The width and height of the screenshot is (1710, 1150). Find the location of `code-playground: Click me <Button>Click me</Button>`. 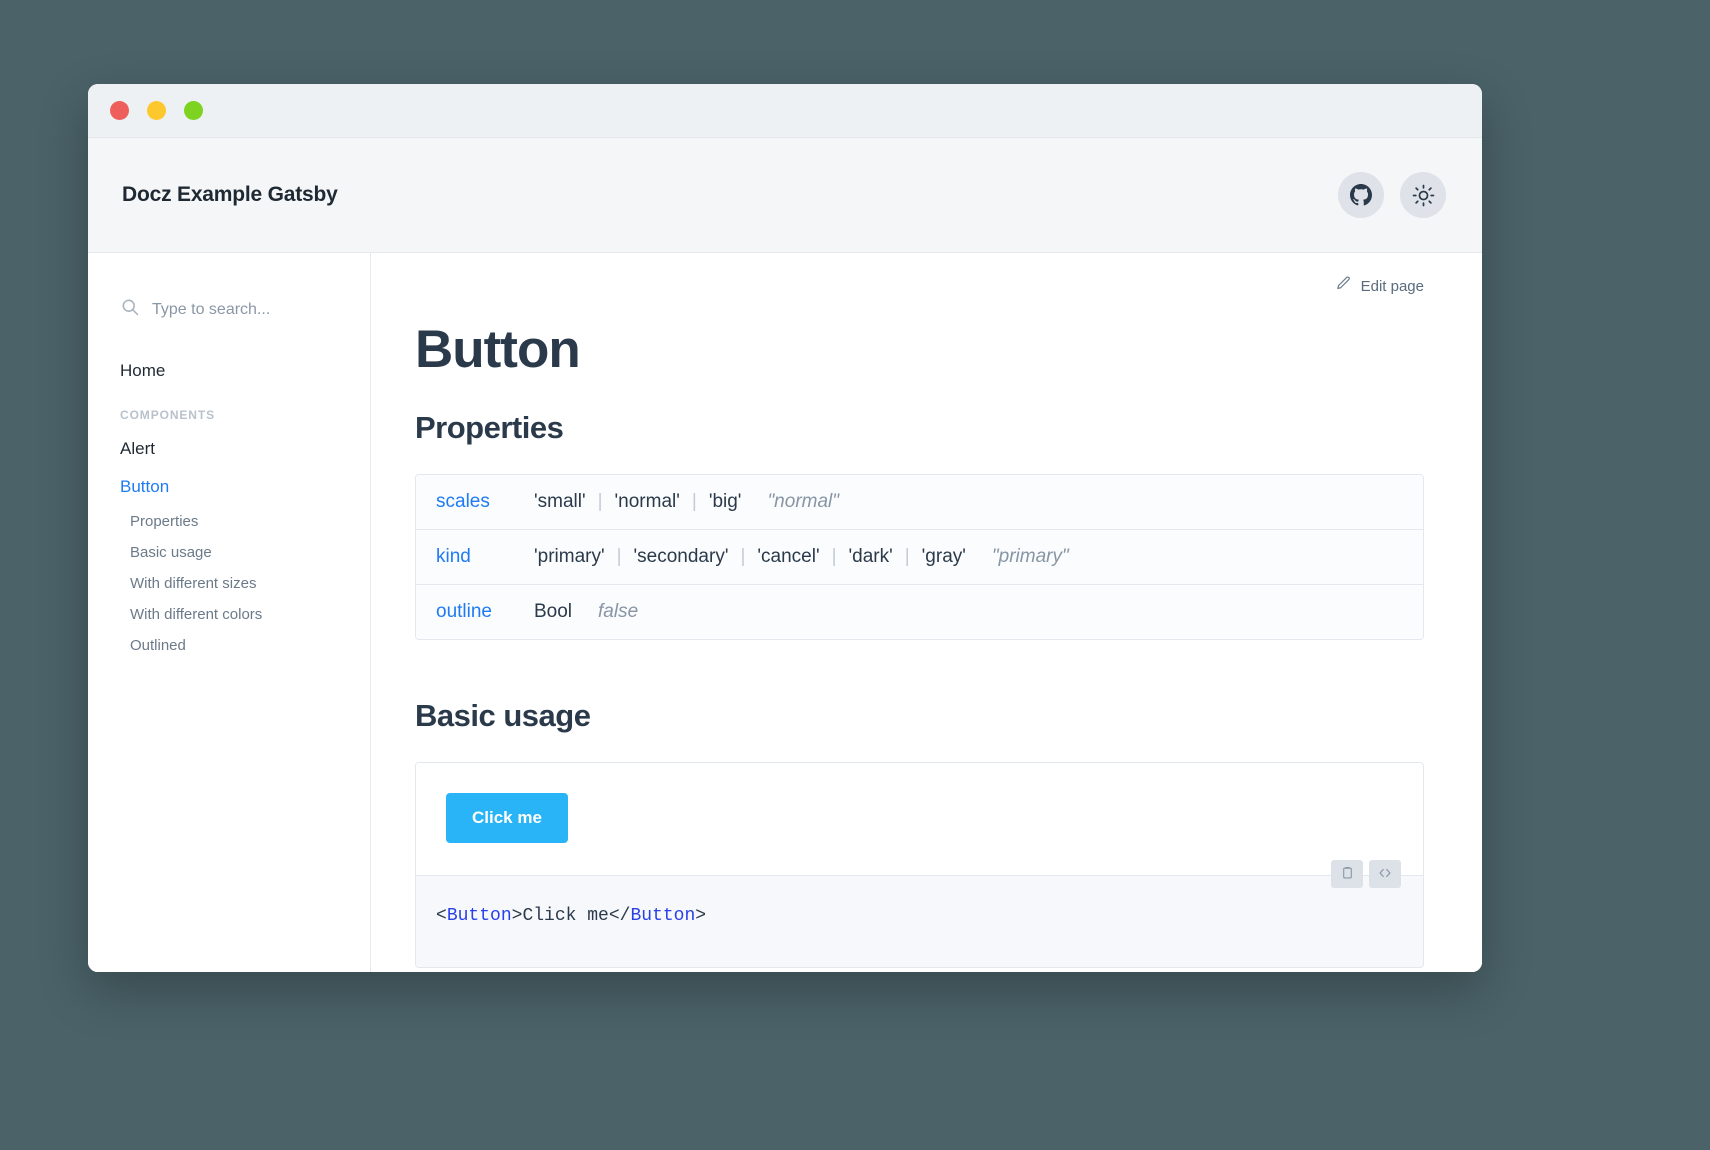

code-playground: Click me <Button>Click me</Button> is located at coordinates (919, 865).